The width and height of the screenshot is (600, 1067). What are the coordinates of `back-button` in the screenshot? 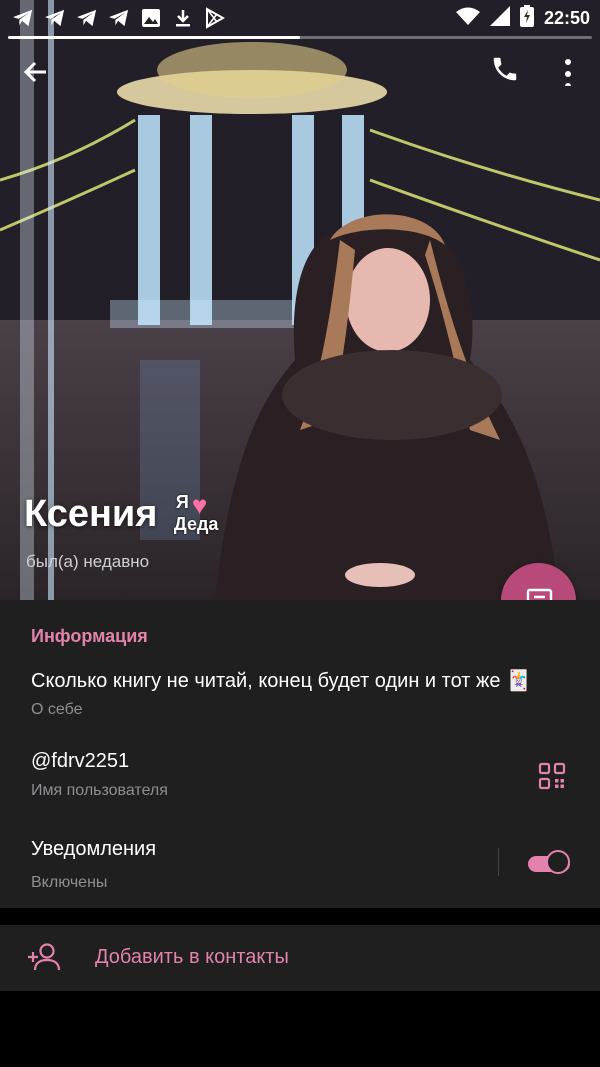 It's located at (36, 72).